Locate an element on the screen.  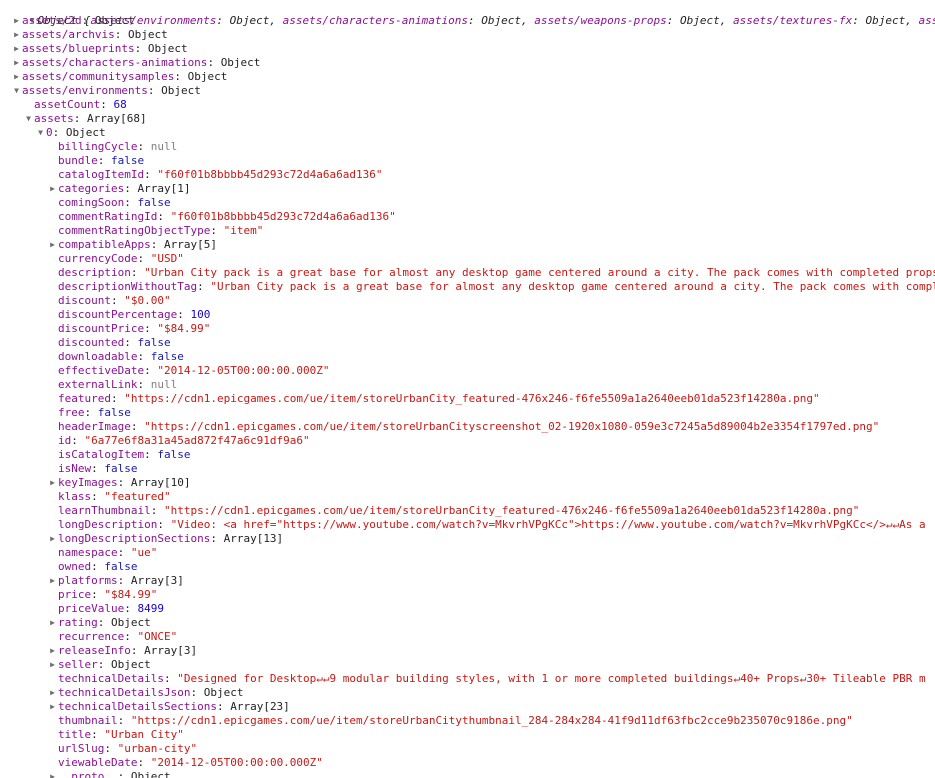
property-row: ▶ categories: Array[1] is located at coordinates (491, 189).